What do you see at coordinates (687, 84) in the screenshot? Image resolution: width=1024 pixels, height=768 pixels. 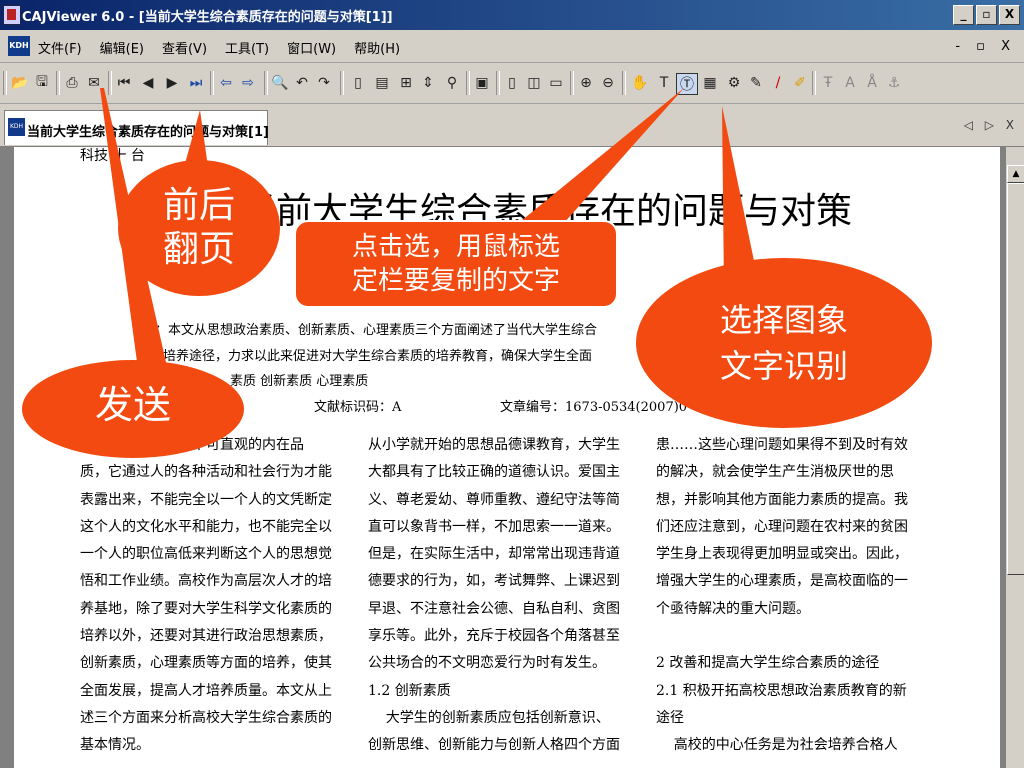 I see `select-text-icon: Ⓣ` at bounding box center [687, 84].